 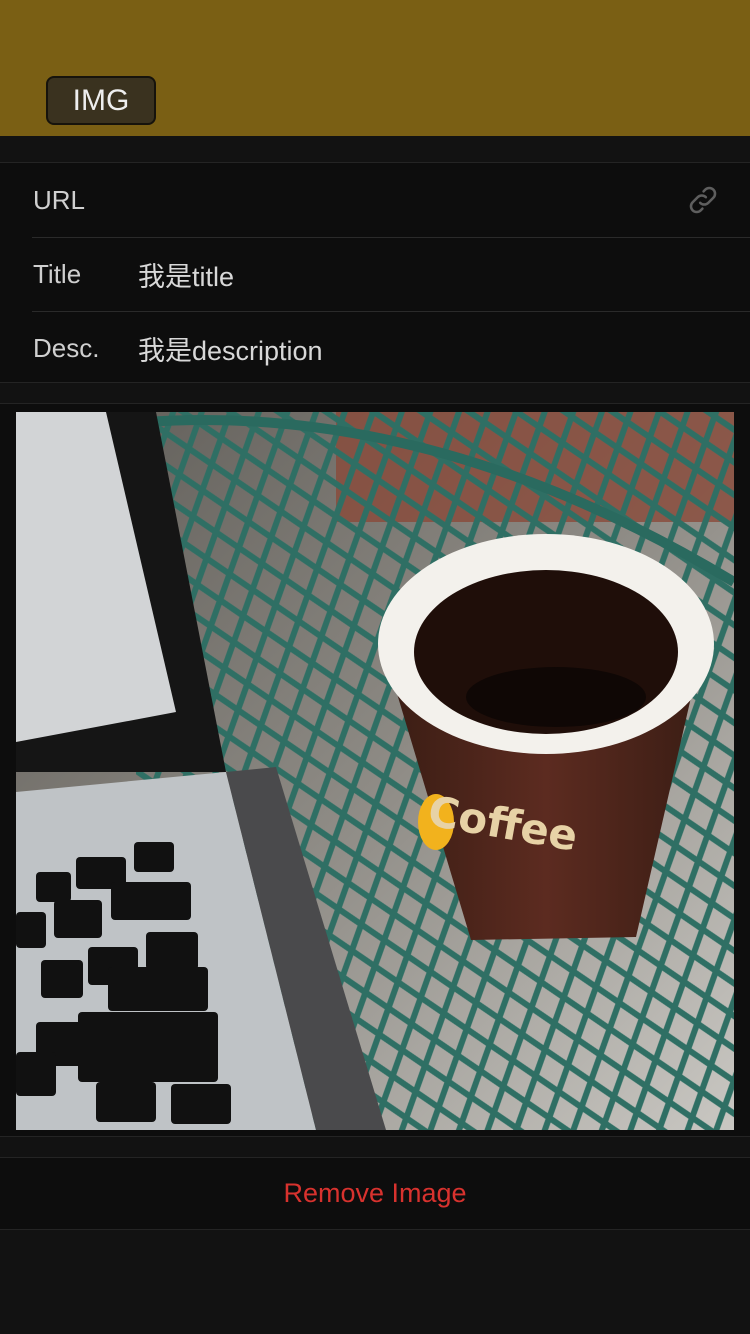 I want to click on desc-label: Desc., so click(x=66, y=347).